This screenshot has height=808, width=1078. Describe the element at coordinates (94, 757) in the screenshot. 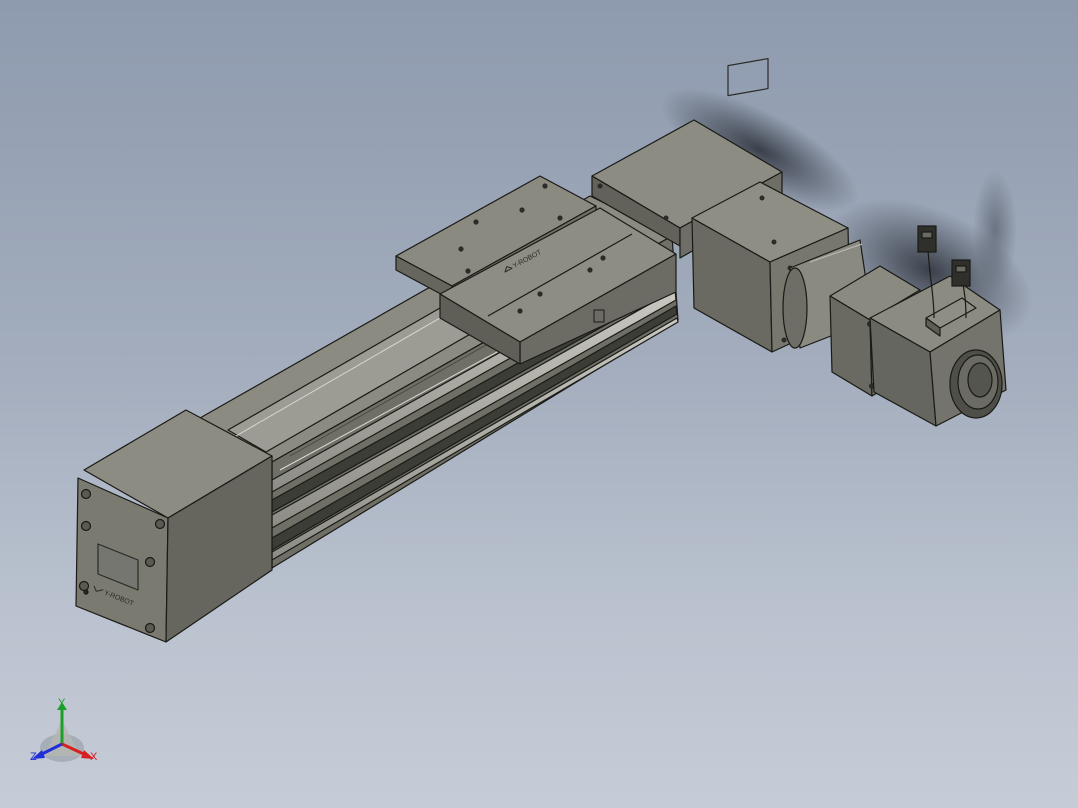

I see `triad-x-label: X` at that location.